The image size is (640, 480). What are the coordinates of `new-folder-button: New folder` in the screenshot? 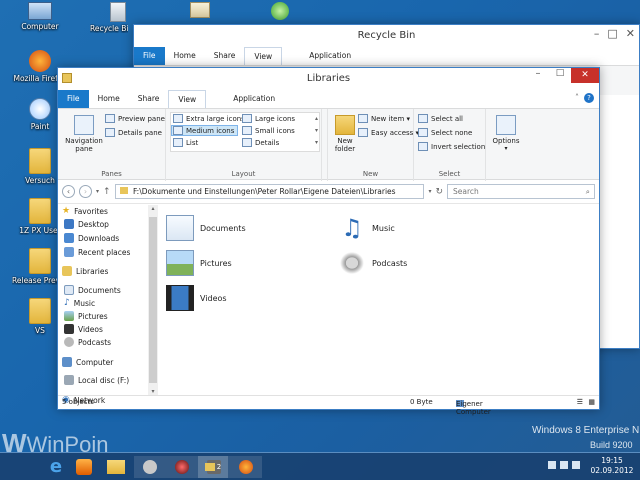 It's located at (345, 134).